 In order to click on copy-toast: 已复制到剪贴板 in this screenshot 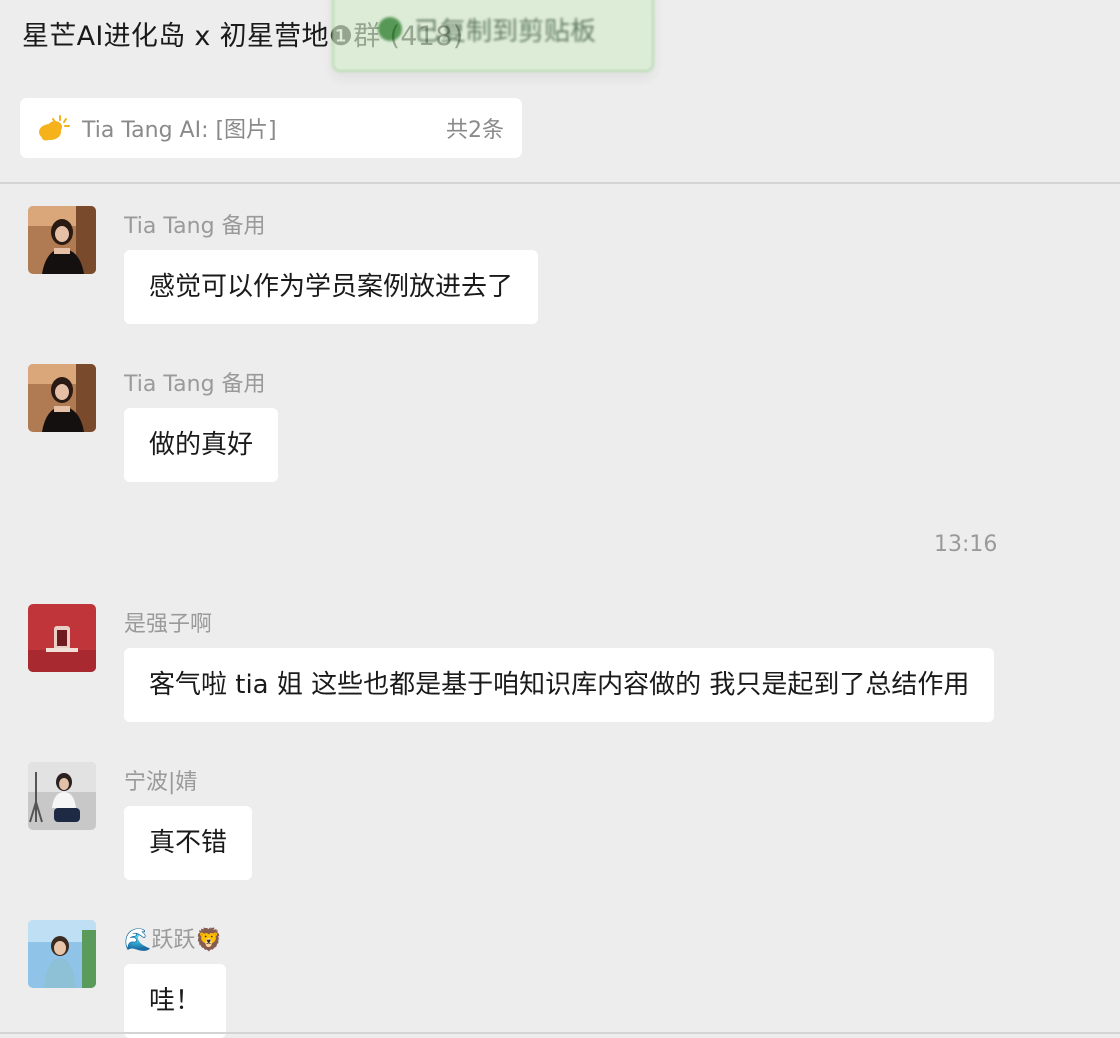, I will do `click(493, 36)`.